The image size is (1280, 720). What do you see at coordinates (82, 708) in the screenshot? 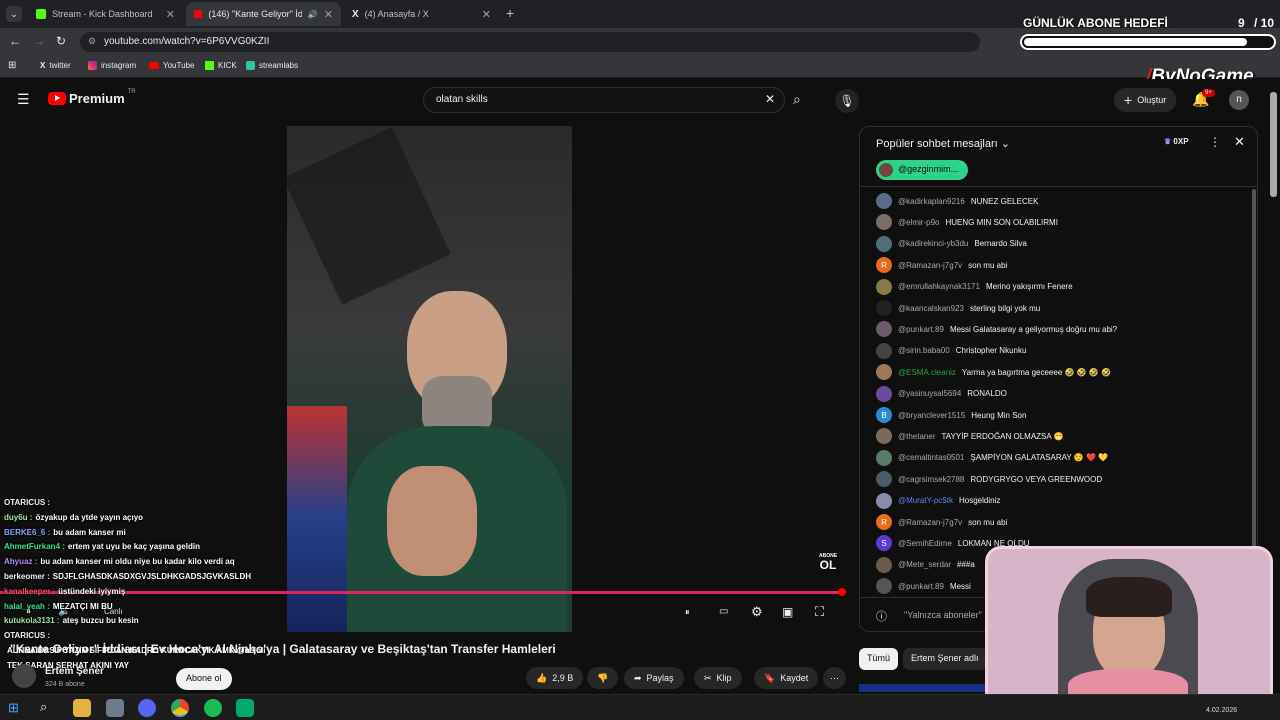
I see `file-explorer-icon` at bounding box center [82, 708].